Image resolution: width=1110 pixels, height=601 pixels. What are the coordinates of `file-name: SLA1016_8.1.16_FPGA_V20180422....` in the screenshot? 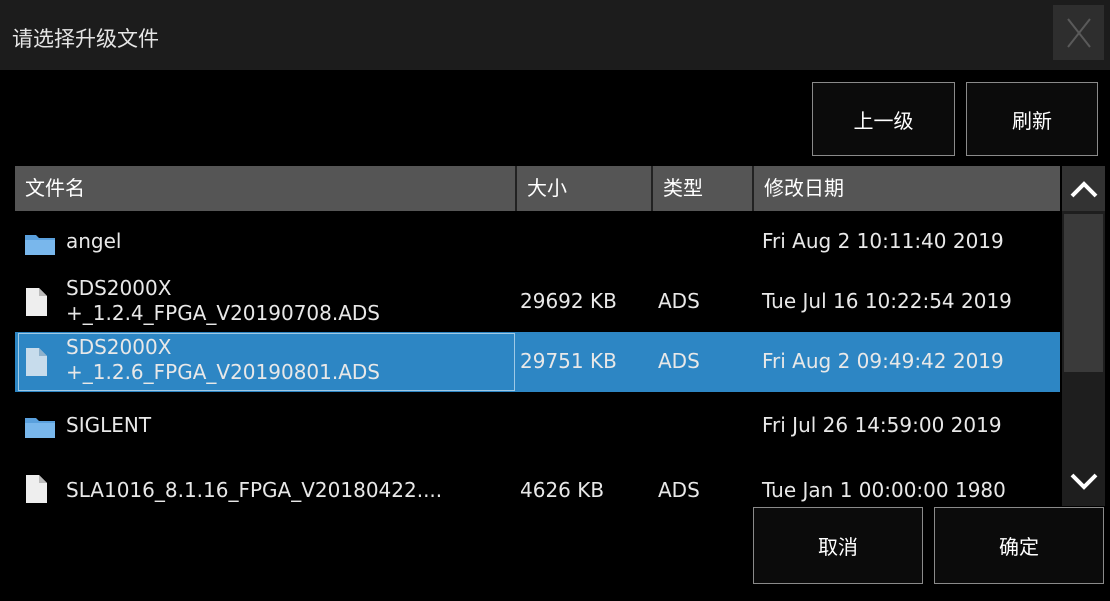 It's located at (254, 490).